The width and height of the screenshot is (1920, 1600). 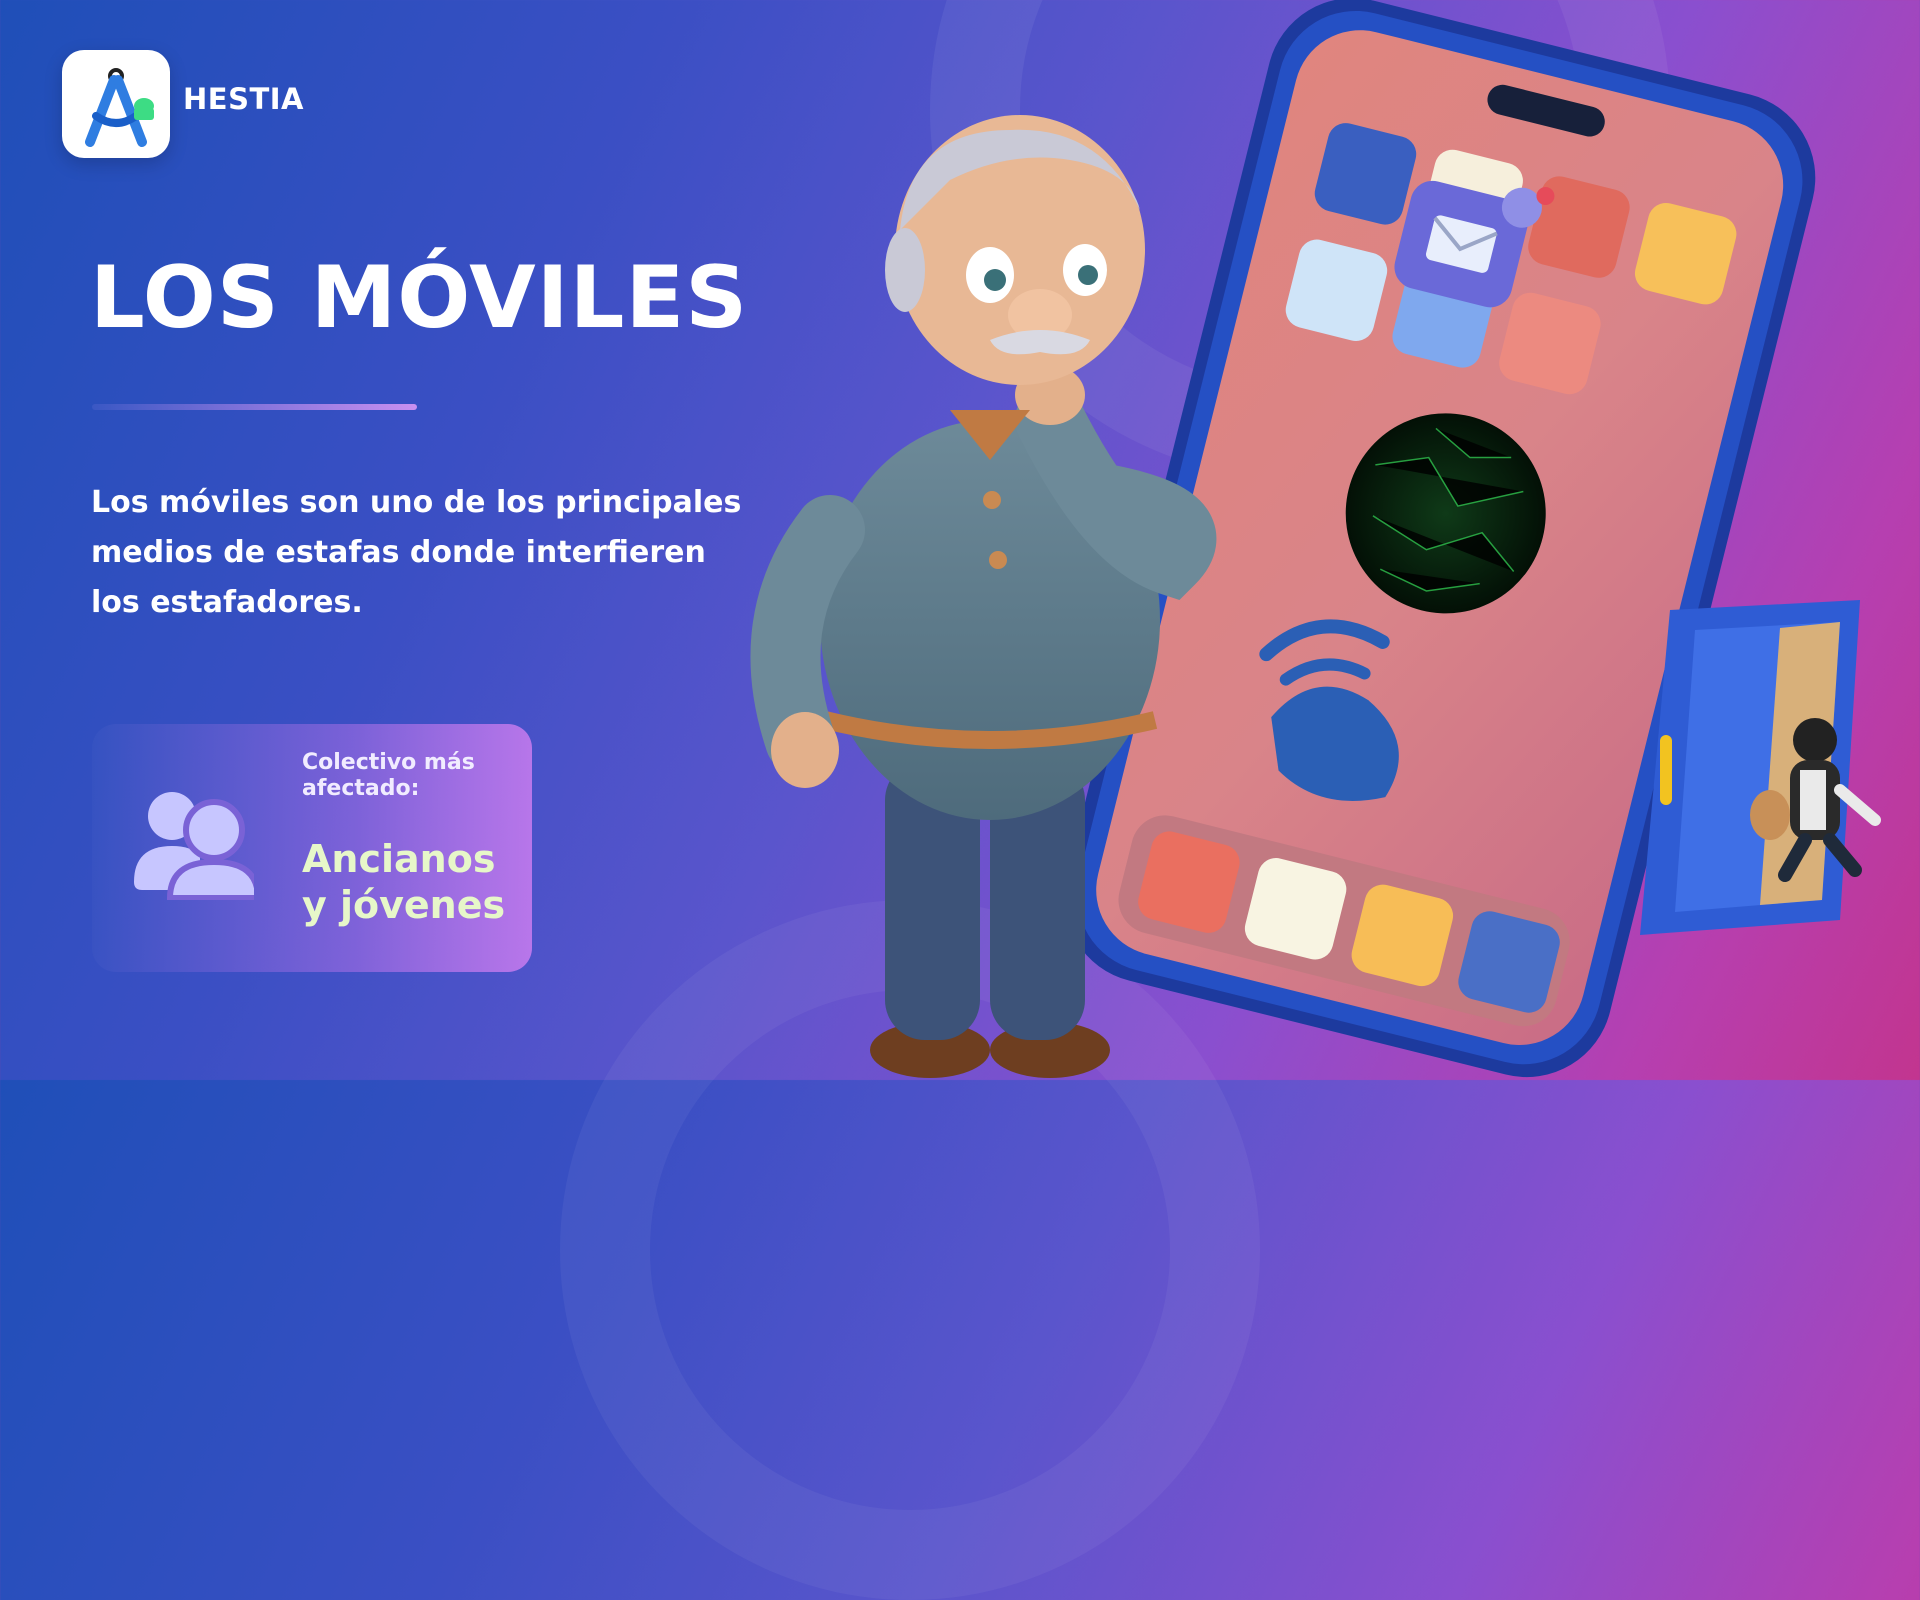 I want to click on page-title: LOS MÓVILES, so click(x=419, y=298).